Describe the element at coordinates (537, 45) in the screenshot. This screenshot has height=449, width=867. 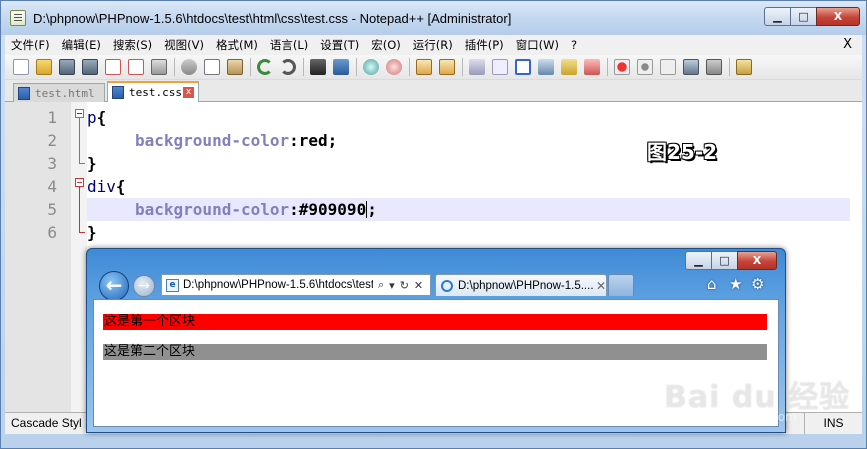
I see `menu-window: 窗口(W)` at that location.